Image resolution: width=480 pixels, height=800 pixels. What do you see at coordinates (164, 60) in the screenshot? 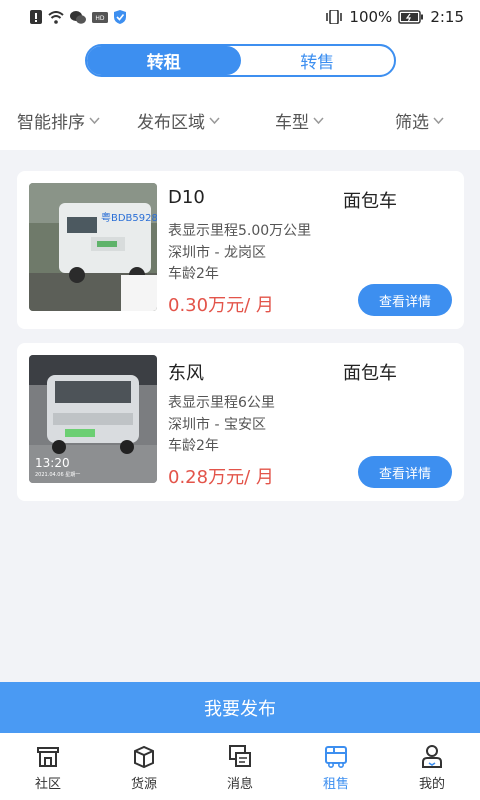
I see `tab-sublet: 转租` at bounding box center [164, 60].